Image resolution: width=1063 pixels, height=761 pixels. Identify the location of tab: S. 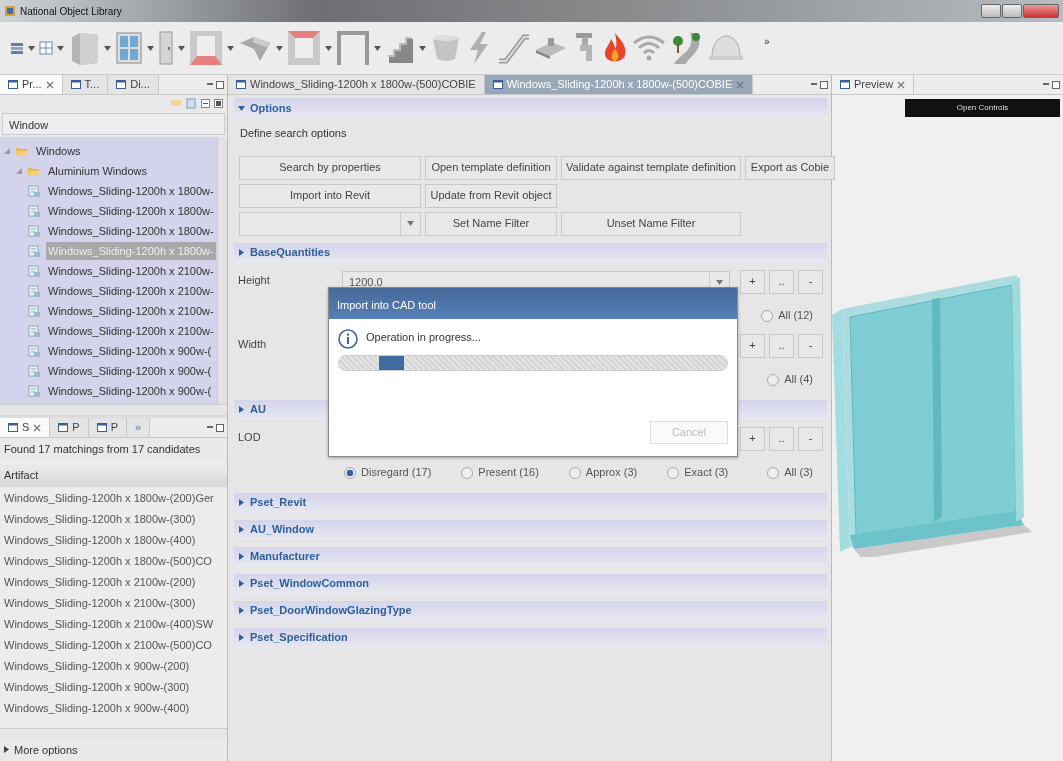
(25, 427).